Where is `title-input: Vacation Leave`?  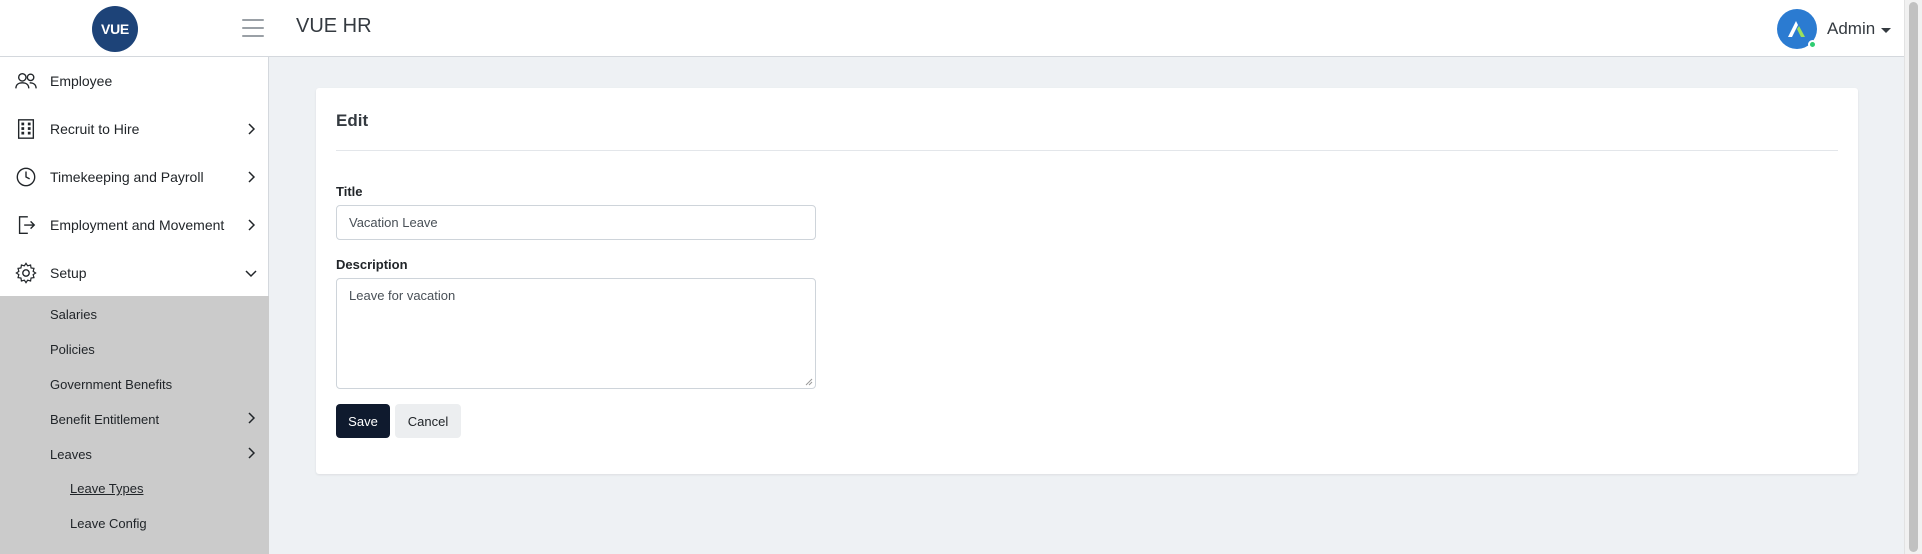 title-input: Vacation Leave is located at coordinates (576, 222).